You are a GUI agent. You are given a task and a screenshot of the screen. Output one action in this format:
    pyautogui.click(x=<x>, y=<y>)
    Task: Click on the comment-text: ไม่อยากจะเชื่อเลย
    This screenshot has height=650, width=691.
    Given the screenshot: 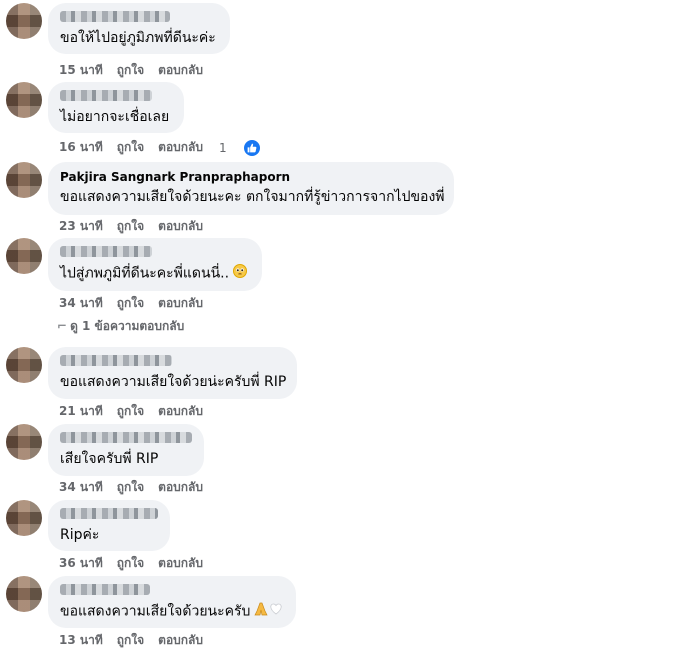 What is the action you would take?
    pyautogui.click(x=115, y=117)
    